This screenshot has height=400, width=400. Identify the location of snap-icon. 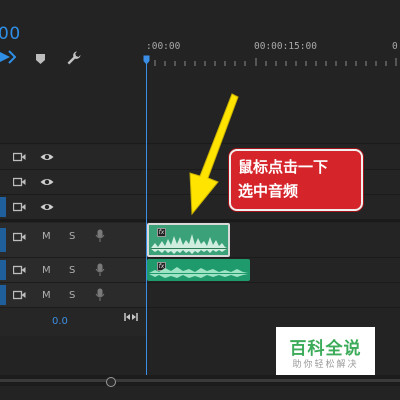
(8, 57).